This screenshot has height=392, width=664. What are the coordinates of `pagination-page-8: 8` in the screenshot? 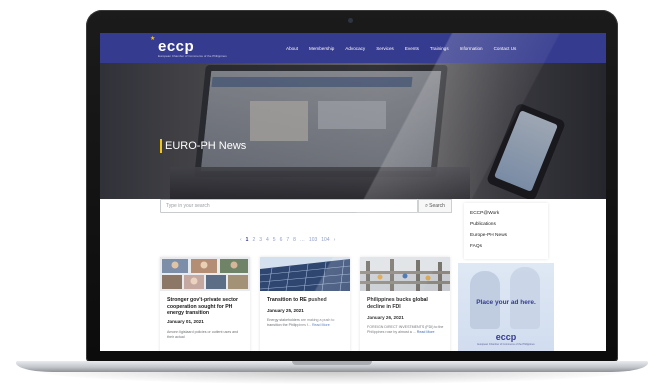 It's located at (294, 240).